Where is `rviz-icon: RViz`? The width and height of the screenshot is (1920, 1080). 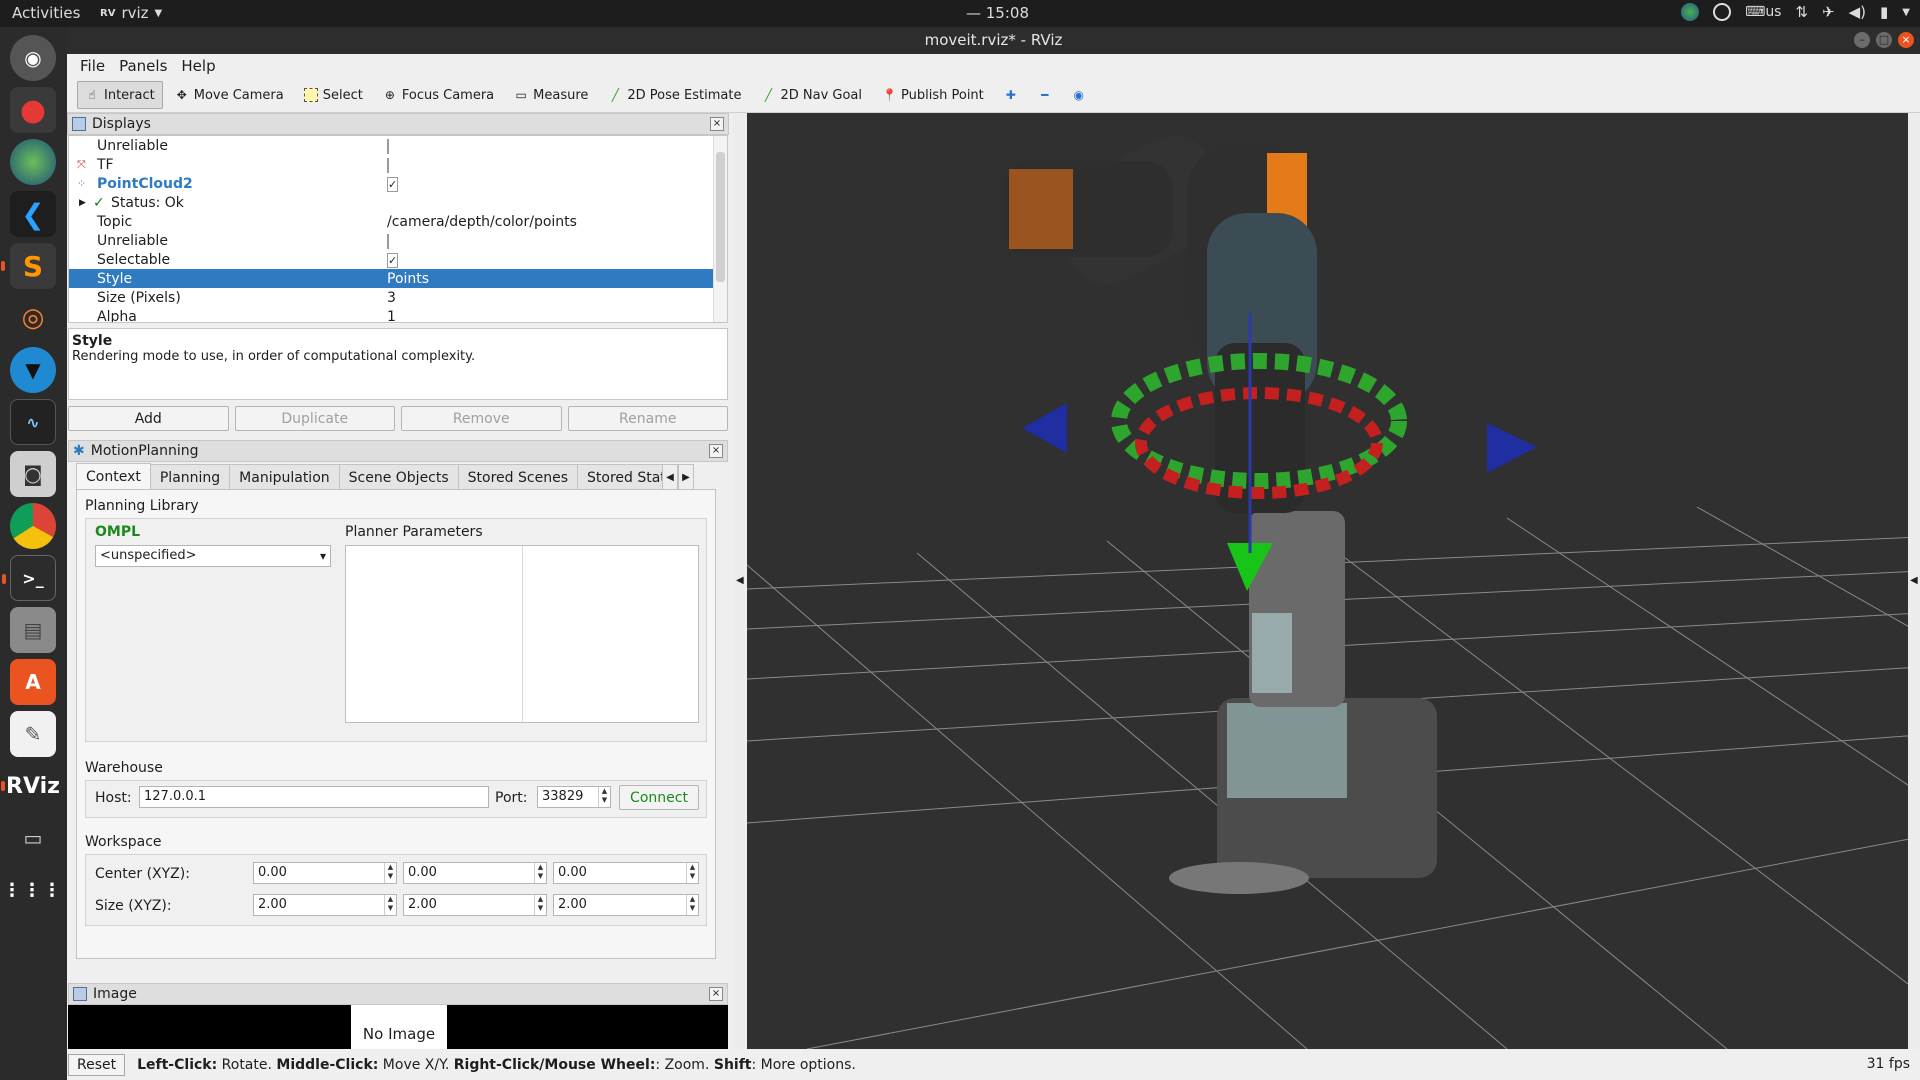
rviz-icon: RViz is located at coordinates (30, 786).